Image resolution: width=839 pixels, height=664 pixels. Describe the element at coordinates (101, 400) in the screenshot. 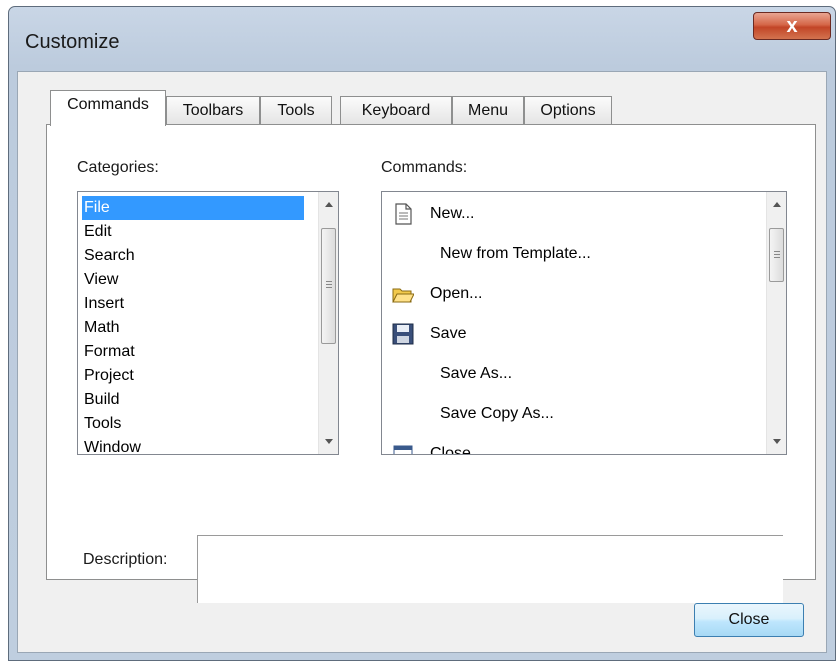

I see `category-item-build: Build` at that location.